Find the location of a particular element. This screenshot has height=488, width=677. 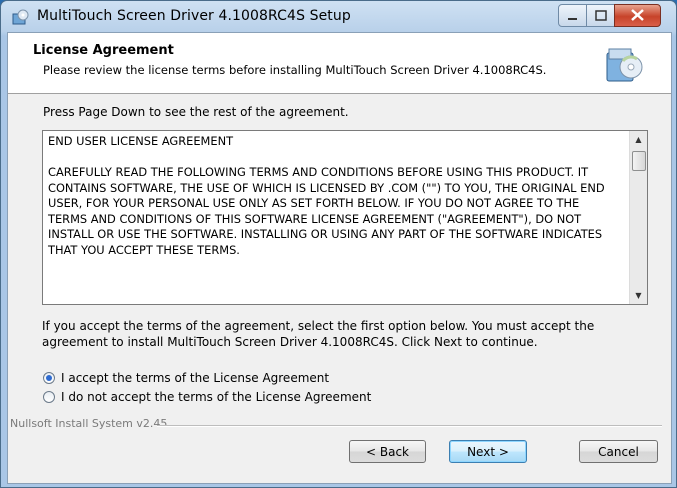

branding-divider is located at coordinates (409, 426).